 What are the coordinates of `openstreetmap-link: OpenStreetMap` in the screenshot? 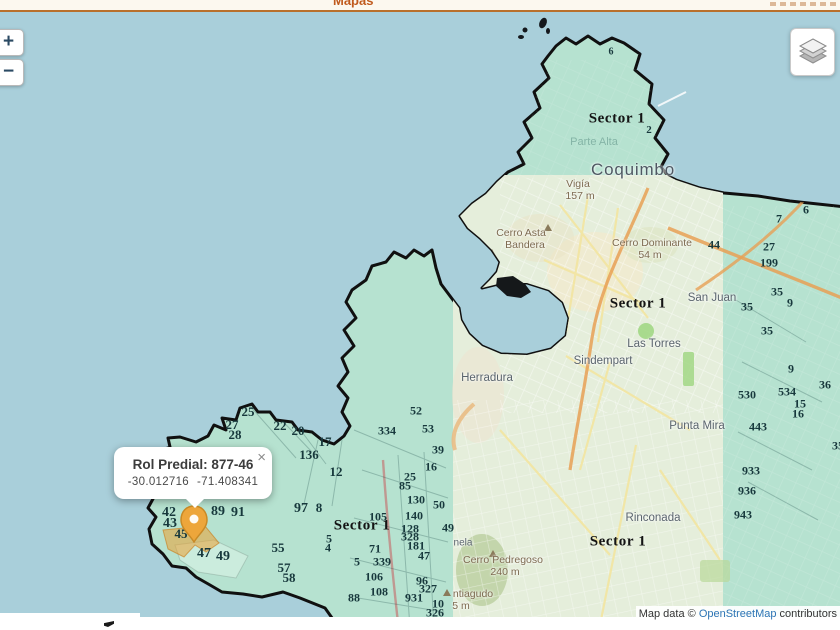 It's located at (738, 614).